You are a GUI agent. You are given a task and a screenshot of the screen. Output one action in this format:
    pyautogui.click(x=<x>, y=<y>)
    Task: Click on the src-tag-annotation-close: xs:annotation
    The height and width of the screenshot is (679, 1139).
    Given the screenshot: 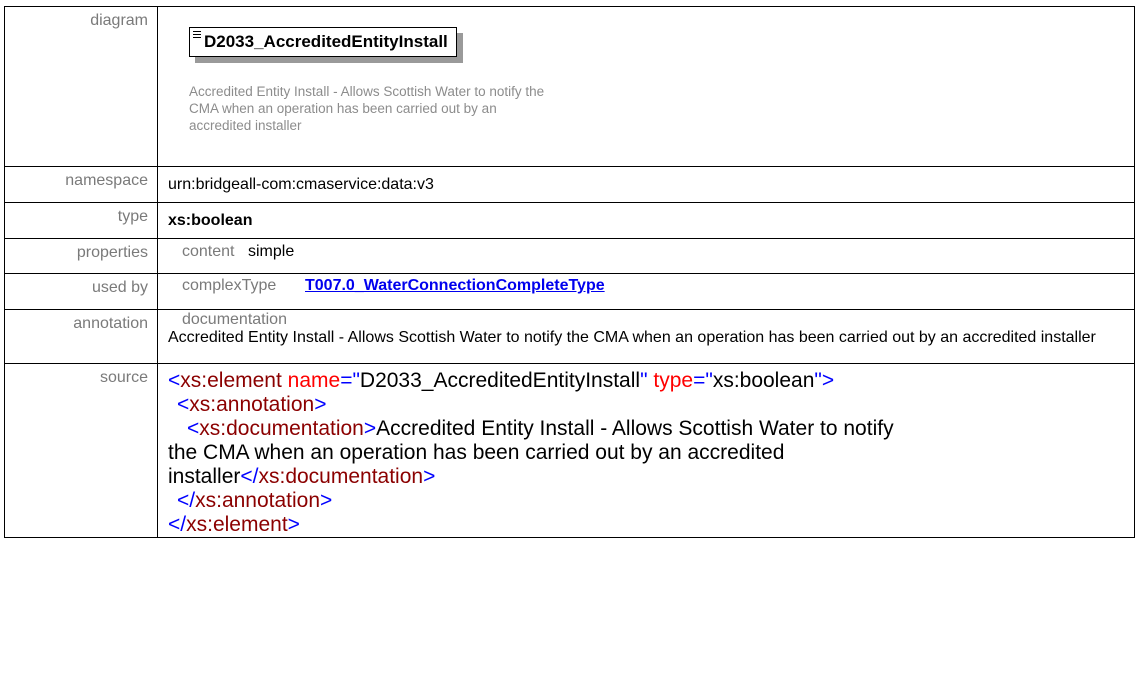 What is the action you would take?
    pyautogui.click(x=258, y=500)
    